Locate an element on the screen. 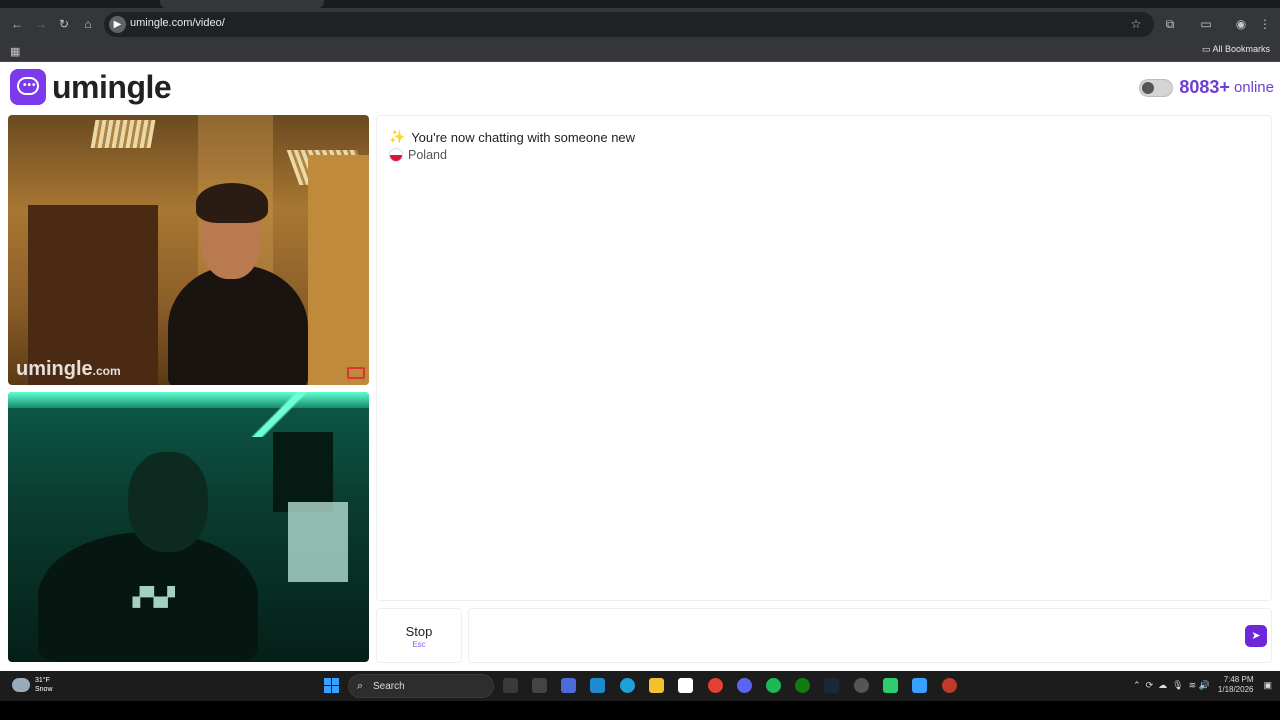  spotify-icon is located at coordinates (773, 685).